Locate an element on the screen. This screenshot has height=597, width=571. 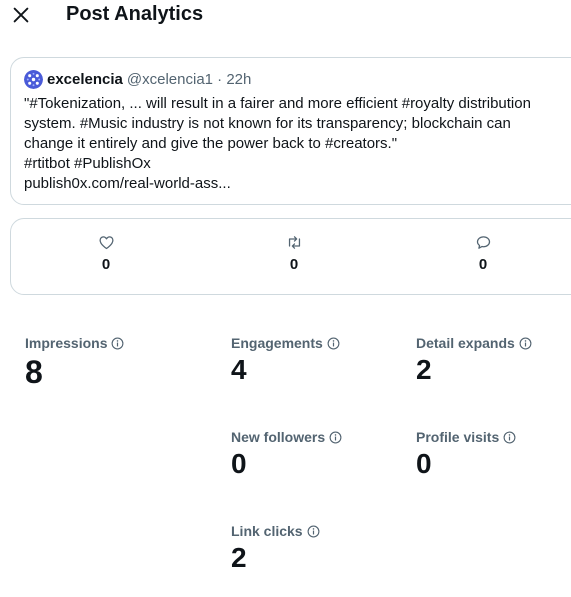
like-count: 0 is located at coordinates (106, 264).